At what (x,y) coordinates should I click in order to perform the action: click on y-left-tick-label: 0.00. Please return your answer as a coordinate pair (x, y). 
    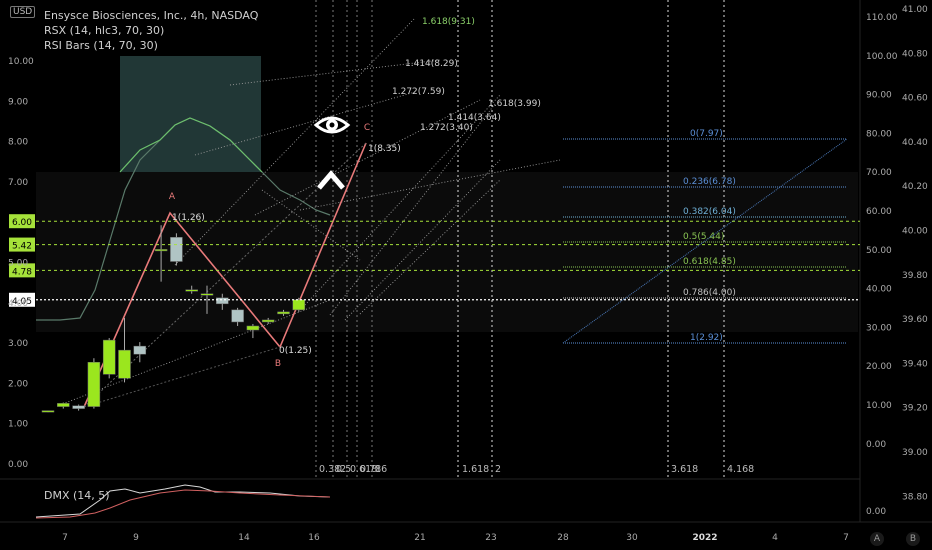
    Looking at the image, I should click on (18, 465).